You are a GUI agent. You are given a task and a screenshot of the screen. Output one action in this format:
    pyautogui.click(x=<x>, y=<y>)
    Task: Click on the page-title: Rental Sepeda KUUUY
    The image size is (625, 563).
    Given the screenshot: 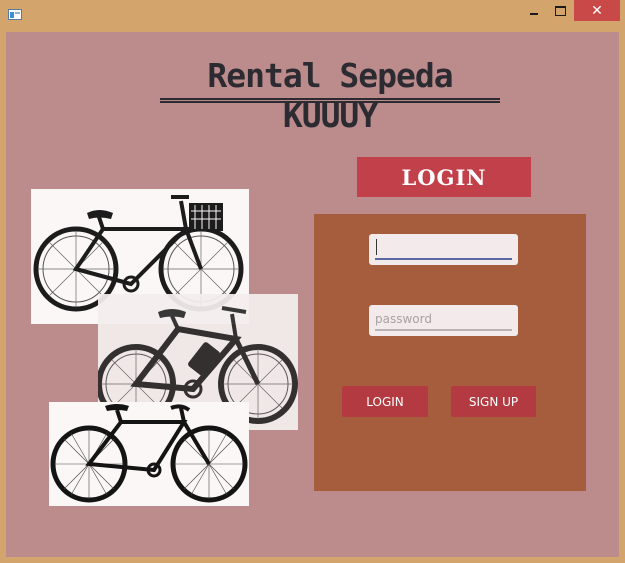 What is the action you would take?
    pyautogui.click(x=330, y=95)
    